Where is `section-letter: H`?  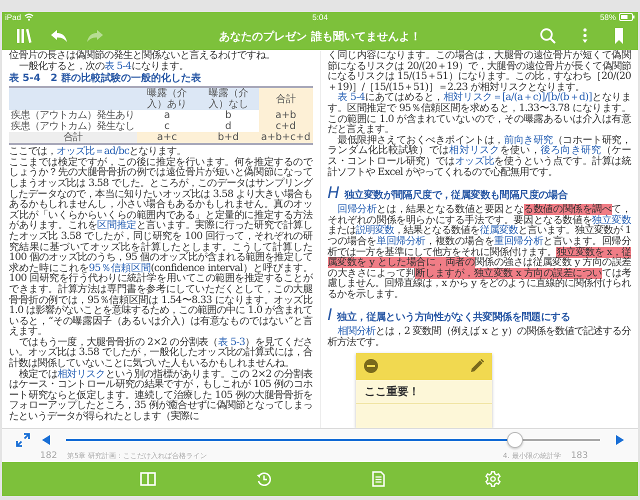
section-letter: H is located at coordinates (334, 193).